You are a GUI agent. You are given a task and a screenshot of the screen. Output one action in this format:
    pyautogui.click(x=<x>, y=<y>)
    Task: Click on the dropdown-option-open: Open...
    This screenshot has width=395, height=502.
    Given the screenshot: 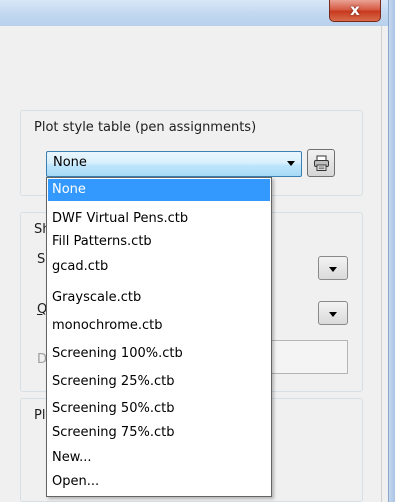 What is the action you would take?
    pyautogui.click(x=159, y=482)
    